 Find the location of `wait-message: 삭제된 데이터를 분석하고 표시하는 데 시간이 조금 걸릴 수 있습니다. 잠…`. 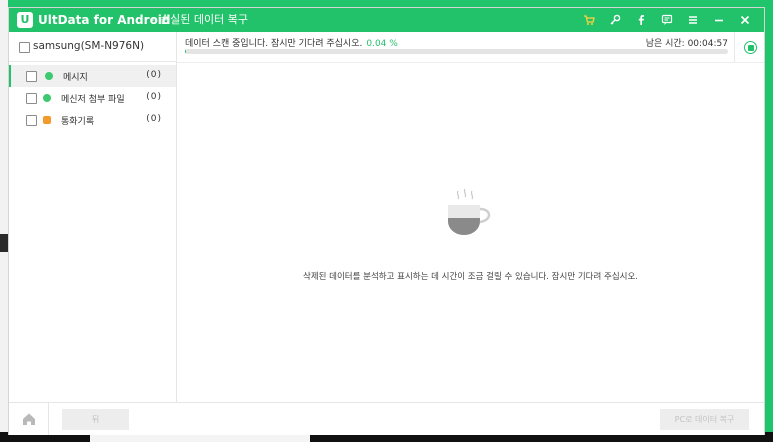

wait-message: 삭제된 데이터를 분석하고 표시하는 데 시간이 조금 걸릴 수 있습니다. 잠… is located at coordinates (470, 277).